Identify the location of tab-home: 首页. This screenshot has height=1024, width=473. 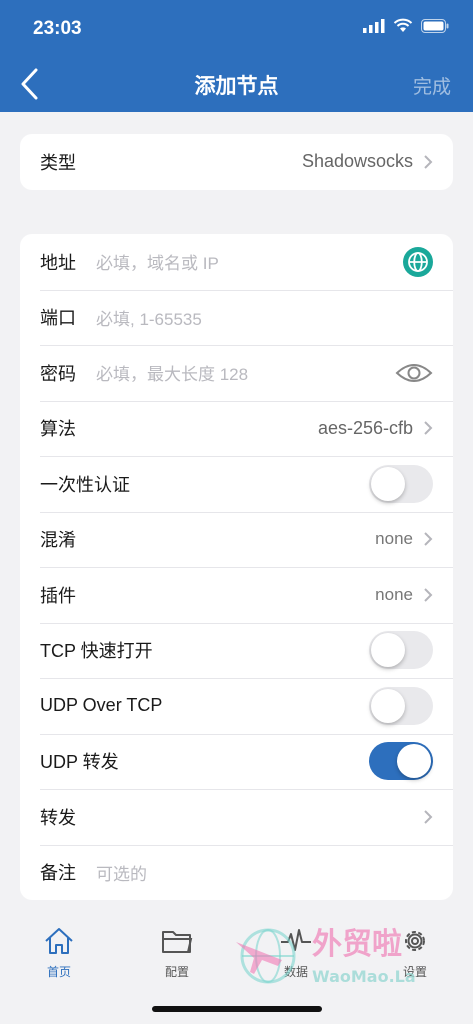
(59, 953).